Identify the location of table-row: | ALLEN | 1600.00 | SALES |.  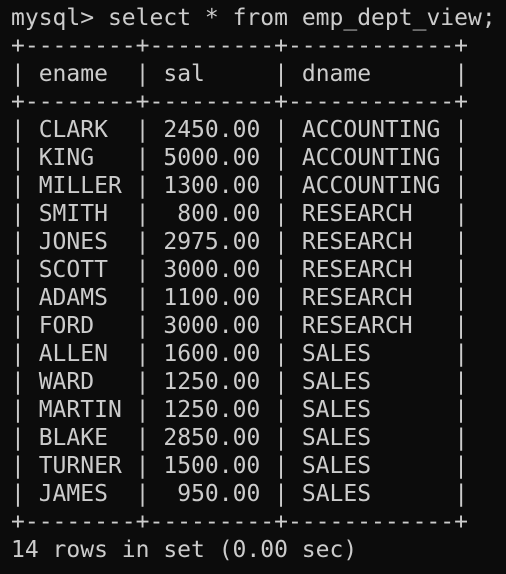
(240, 354).